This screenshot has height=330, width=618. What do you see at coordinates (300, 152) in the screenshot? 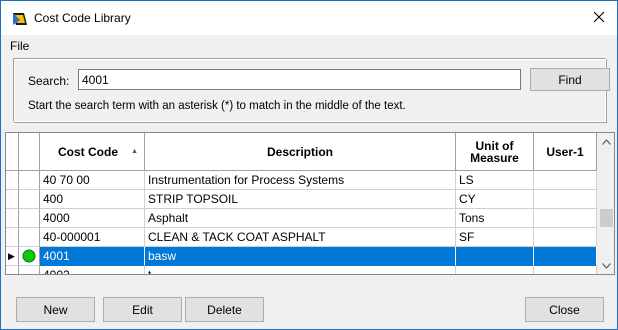
I see `column-header-description: Description` at bounding box center [300, 152].